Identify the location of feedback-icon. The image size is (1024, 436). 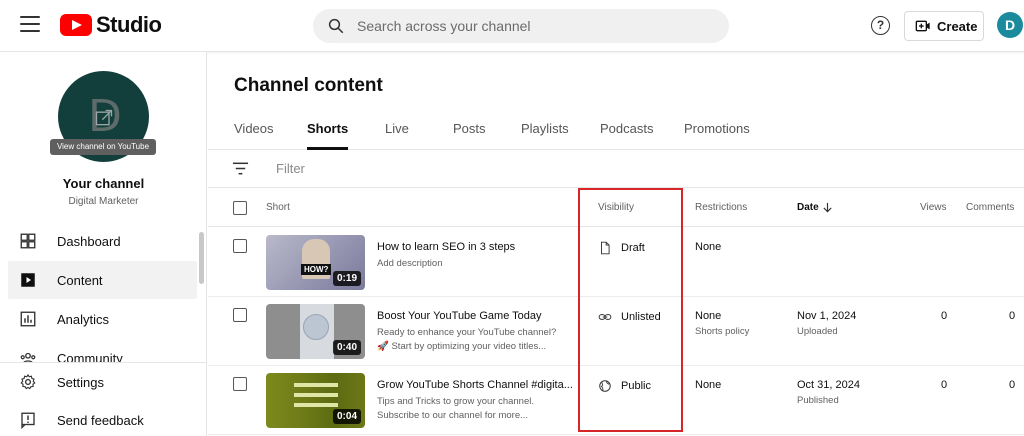
(28, 420).